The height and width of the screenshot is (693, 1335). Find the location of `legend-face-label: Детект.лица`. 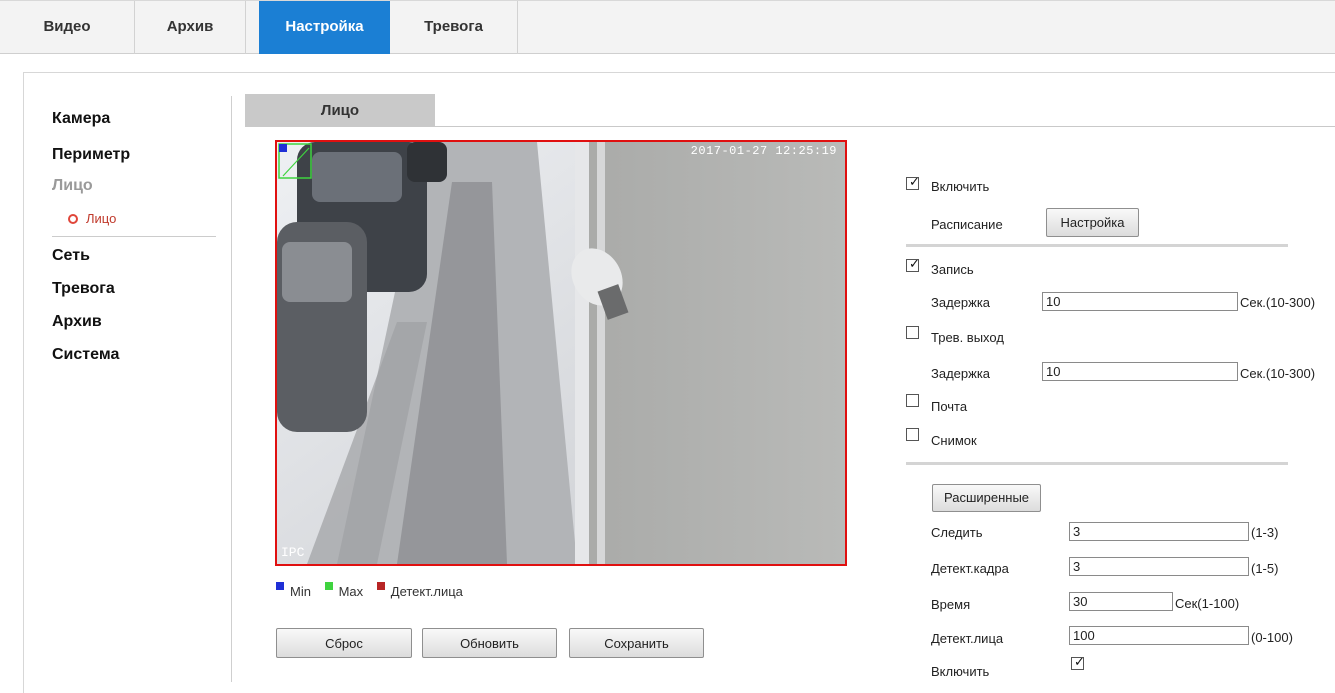

legend-face-label: Детект.лица is located at coordinates (426, 591).